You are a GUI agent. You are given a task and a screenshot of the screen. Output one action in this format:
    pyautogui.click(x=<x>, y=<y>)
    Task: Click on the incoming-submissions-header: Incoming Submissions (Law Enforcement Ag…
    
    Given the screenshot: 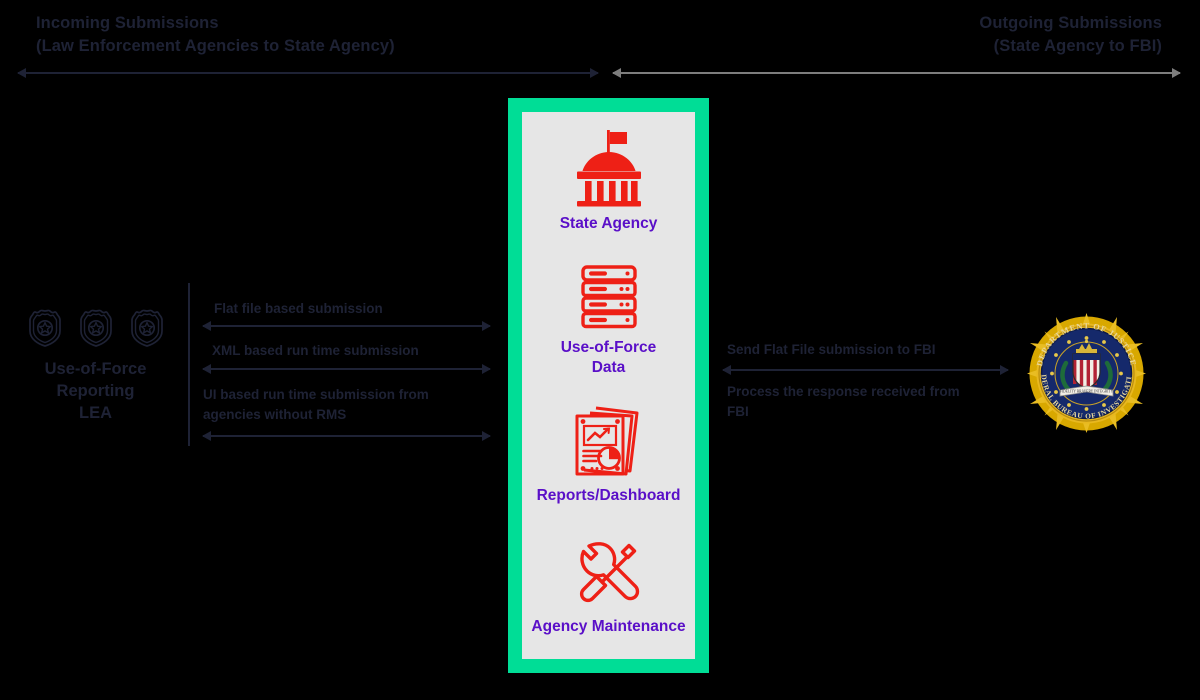 What is the action you would take?
    pyautogui.click(x=215, y=35)
    